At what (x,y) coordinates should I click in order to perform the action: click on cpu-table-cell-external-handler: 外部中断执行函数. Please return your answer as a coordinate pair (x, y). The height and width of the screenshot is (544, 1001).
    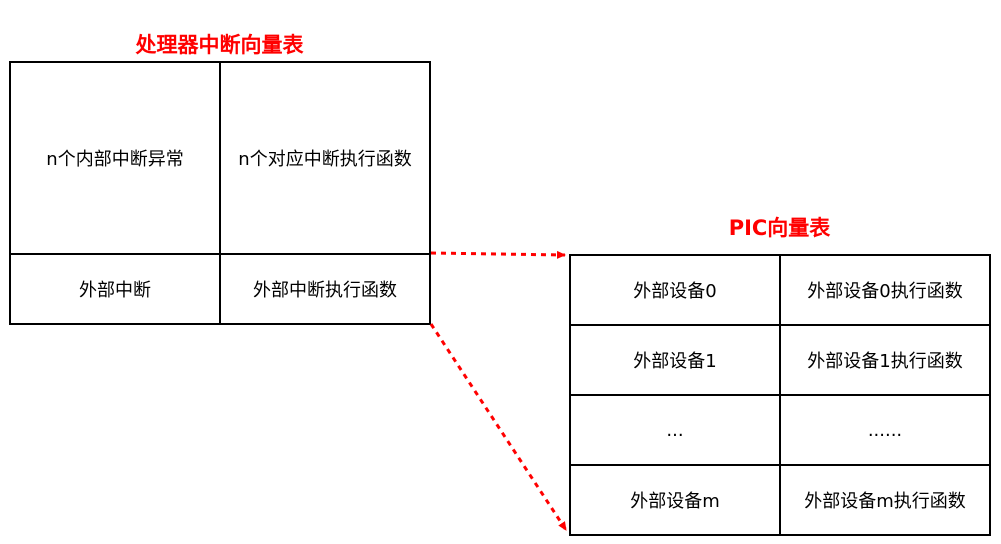
    Looking at the image, I should click on (325, 289).